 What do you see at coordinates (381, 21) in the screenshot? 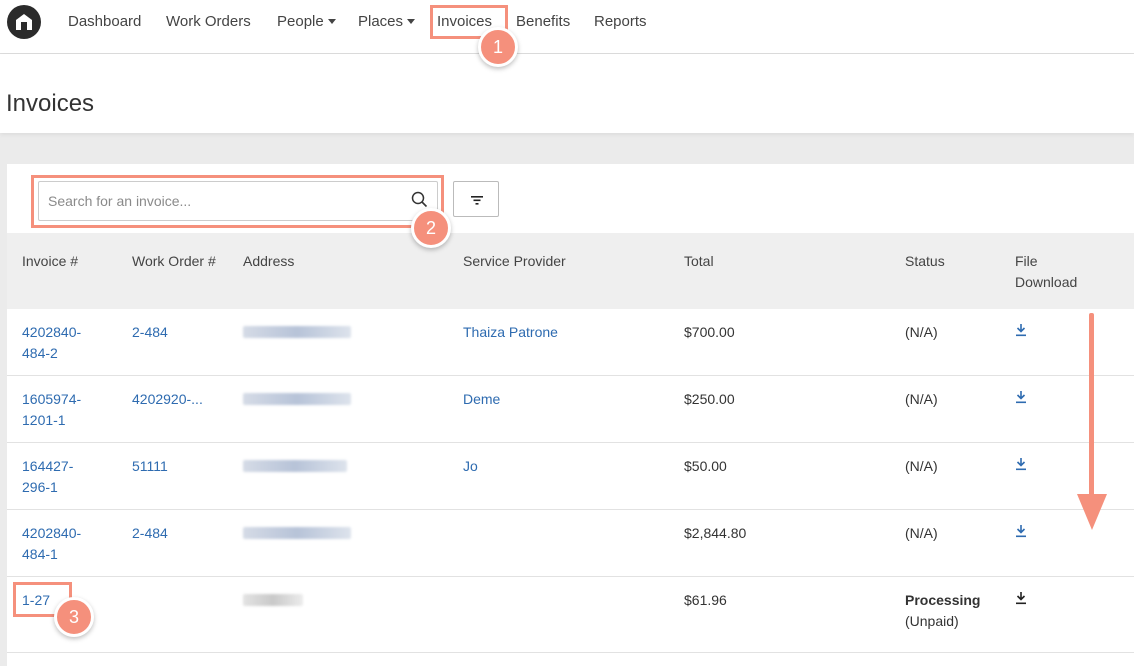
I see `nav-places-label: Places` at bounding box center [381, 21].